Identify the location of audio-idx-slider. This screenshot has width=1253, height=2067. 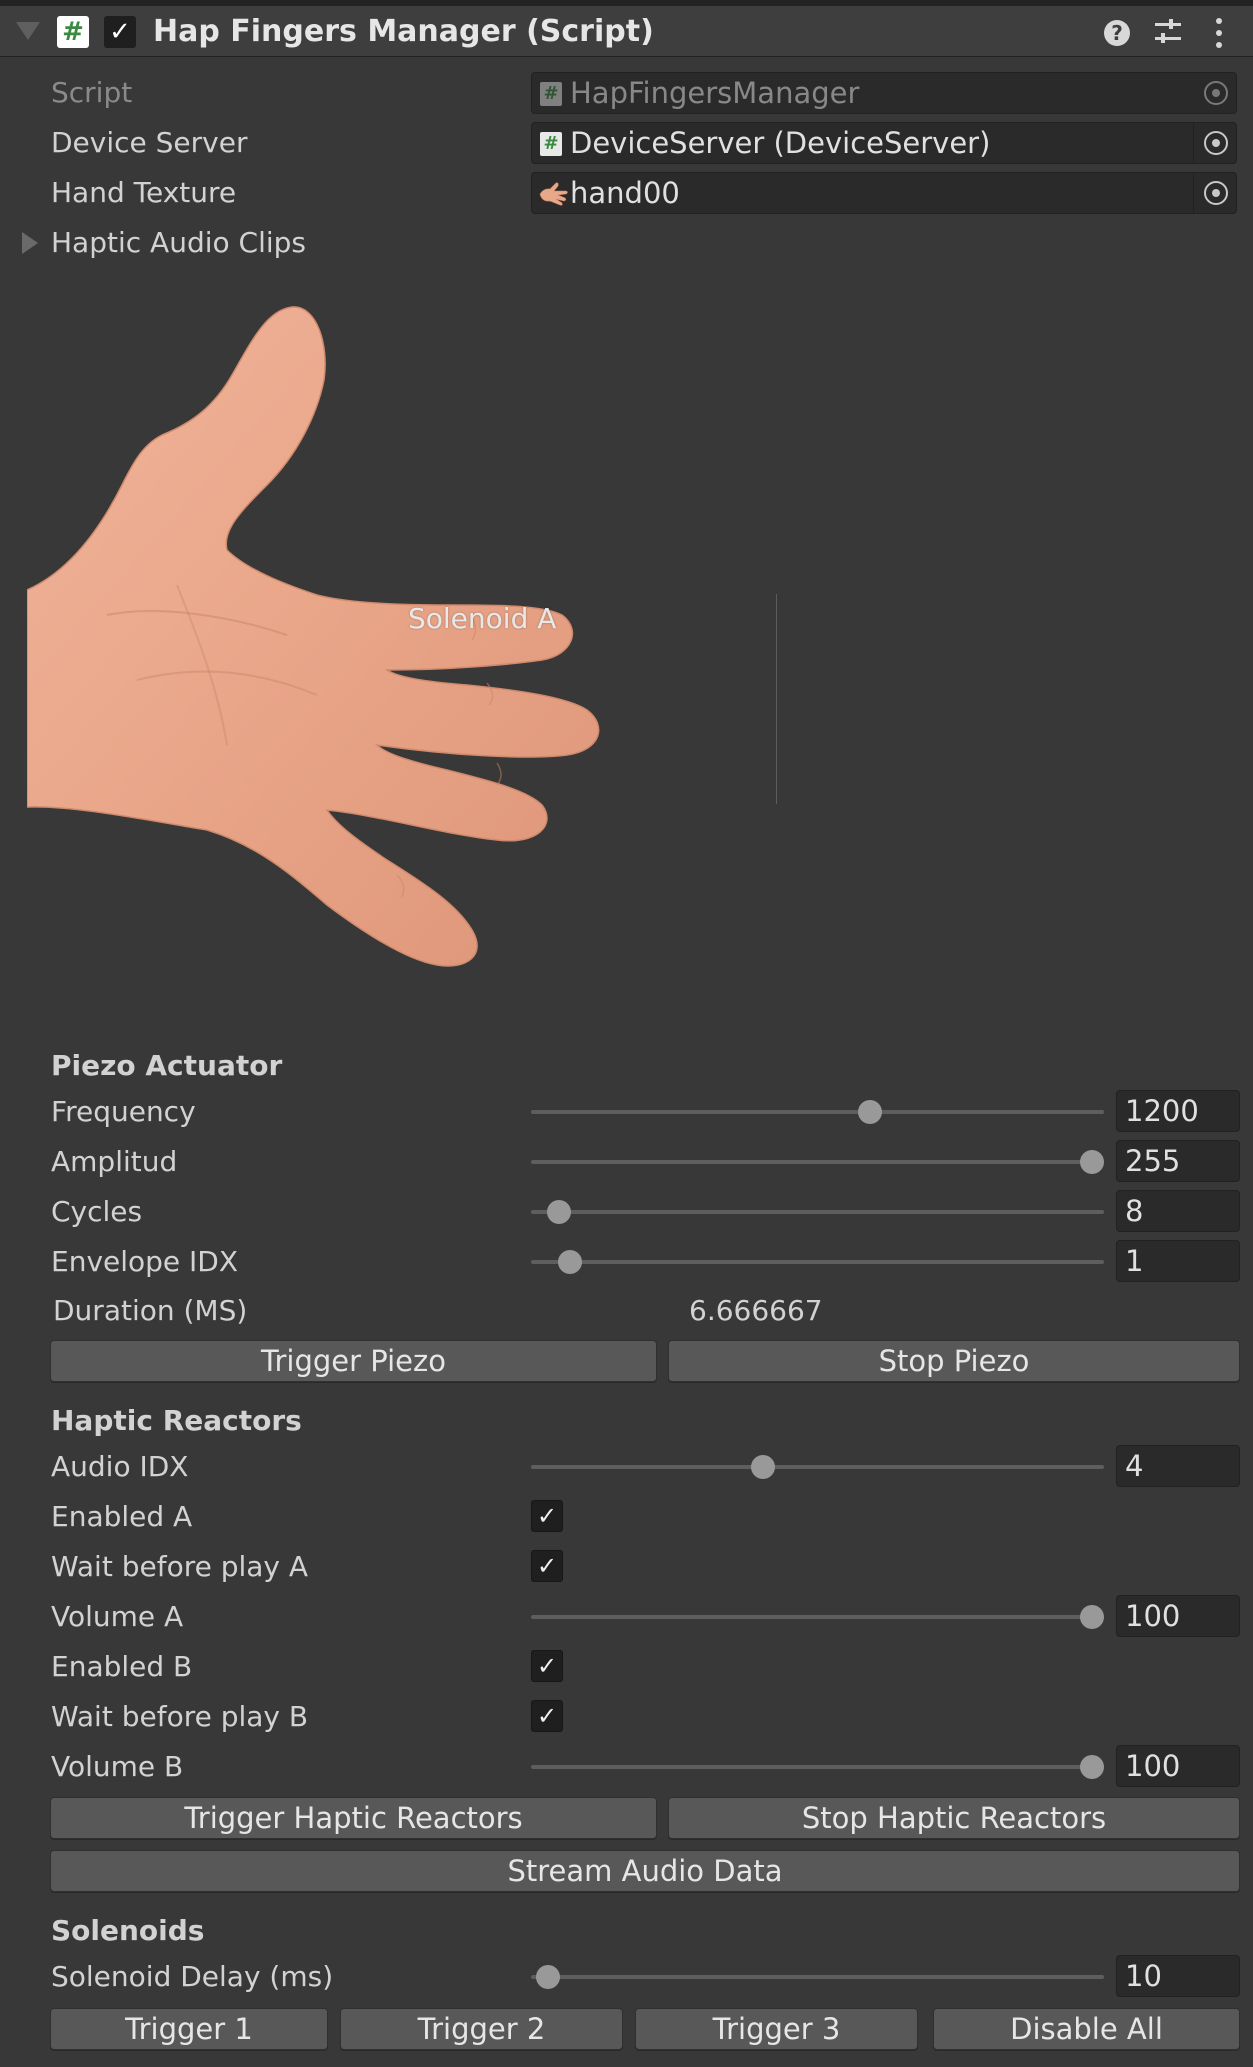
(817, 1467).